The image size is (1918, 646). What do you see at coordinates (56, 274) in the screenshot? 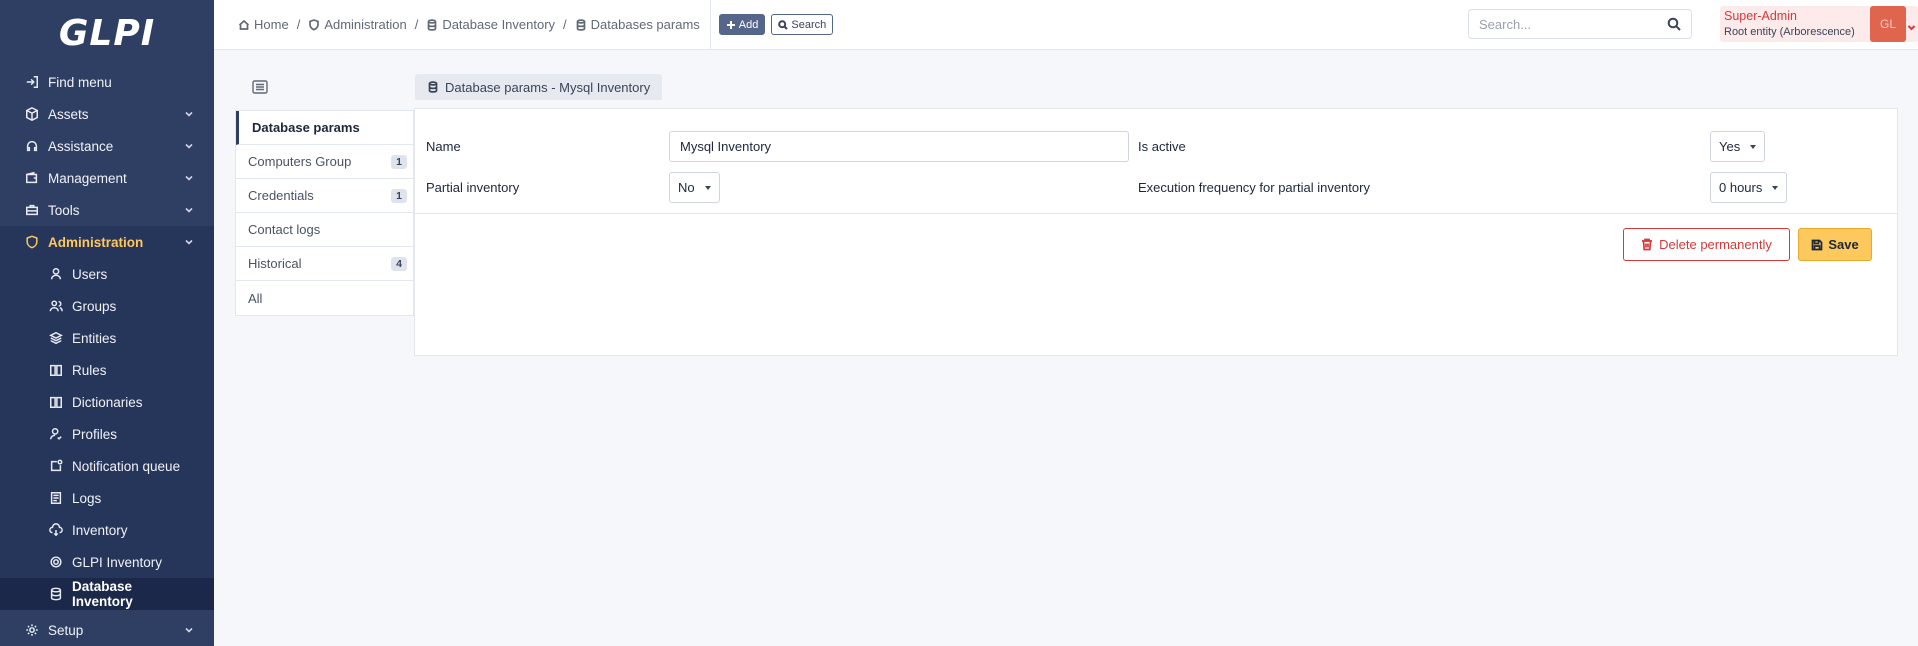
I see `user-icon` at bounding box center [56, 274].